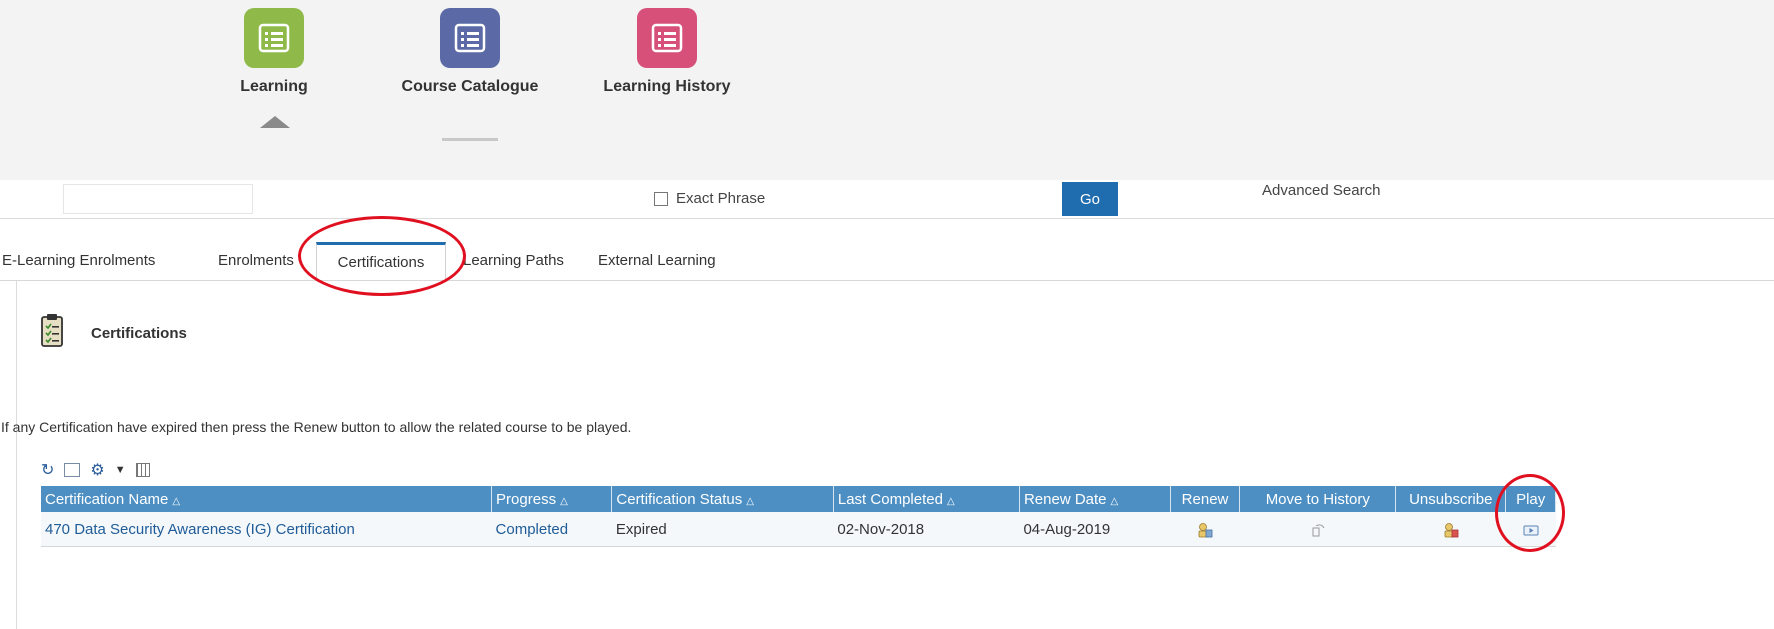  What do you see at coordinates (158, 199) in the screenshot?
I see `search-input` at bounding box center [158, 199].